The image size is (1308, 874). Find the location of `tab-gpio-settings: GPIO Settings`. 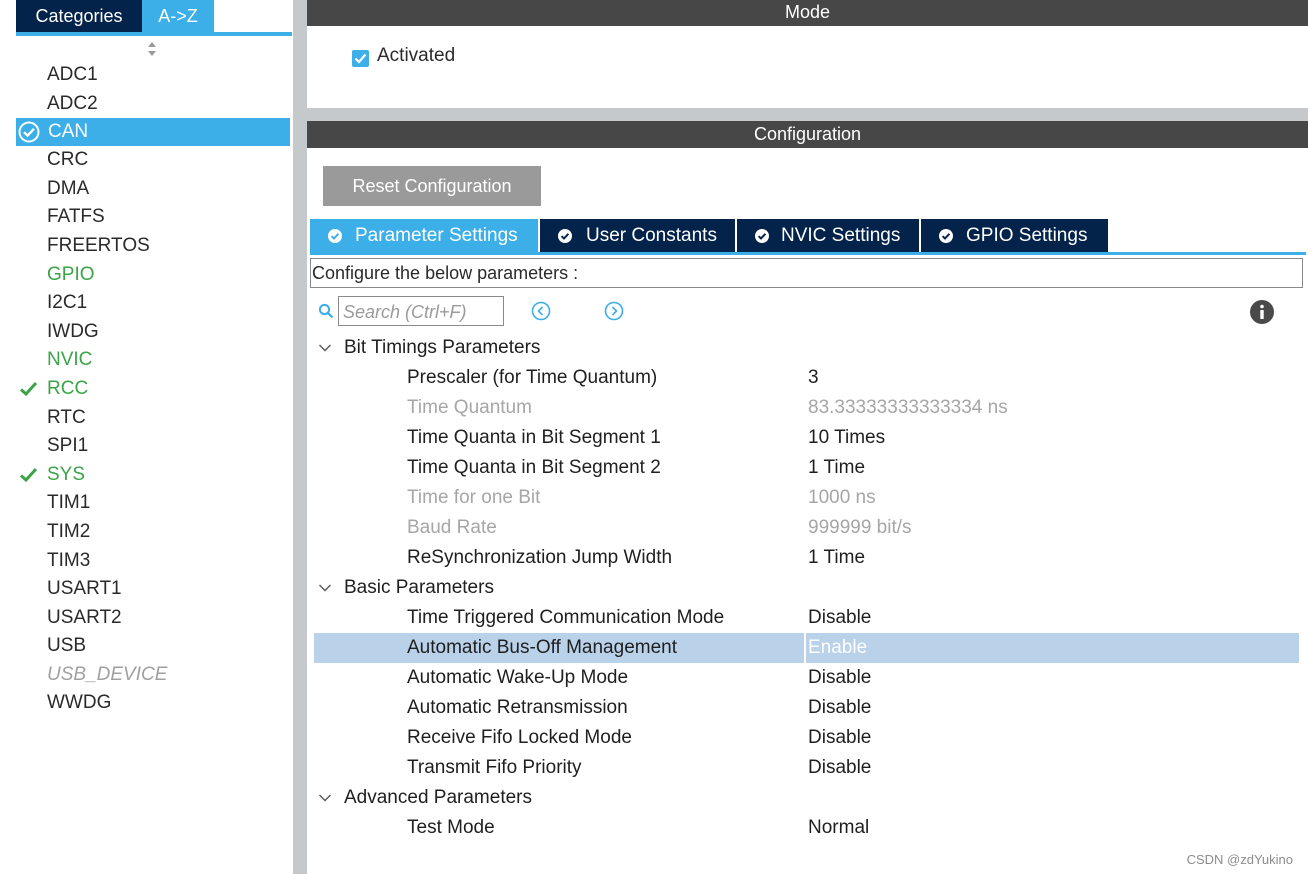

tab-gpio-settings: GPIO Settings is located at coordinates (1014, 235).